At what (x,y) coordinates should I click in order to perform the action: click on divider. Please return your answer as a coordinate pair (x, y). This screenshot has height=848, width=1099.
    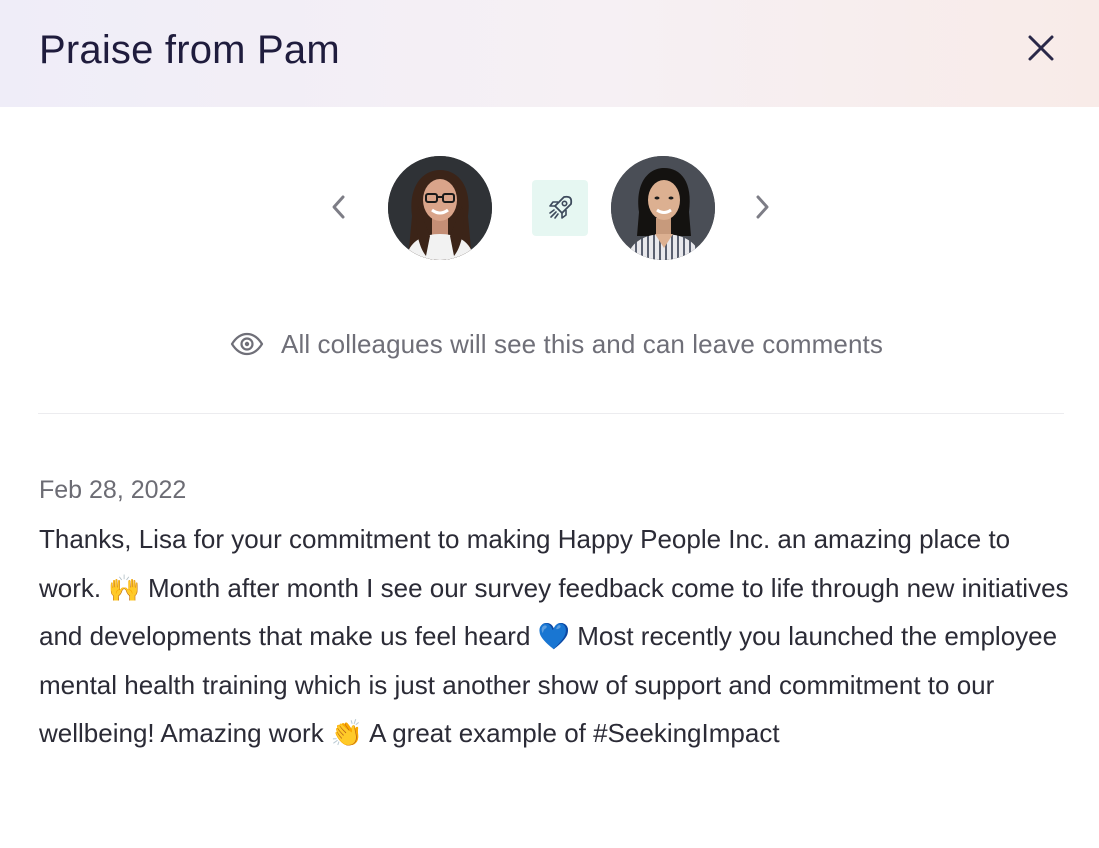
    Looking at the image, I should click on (551, 413).